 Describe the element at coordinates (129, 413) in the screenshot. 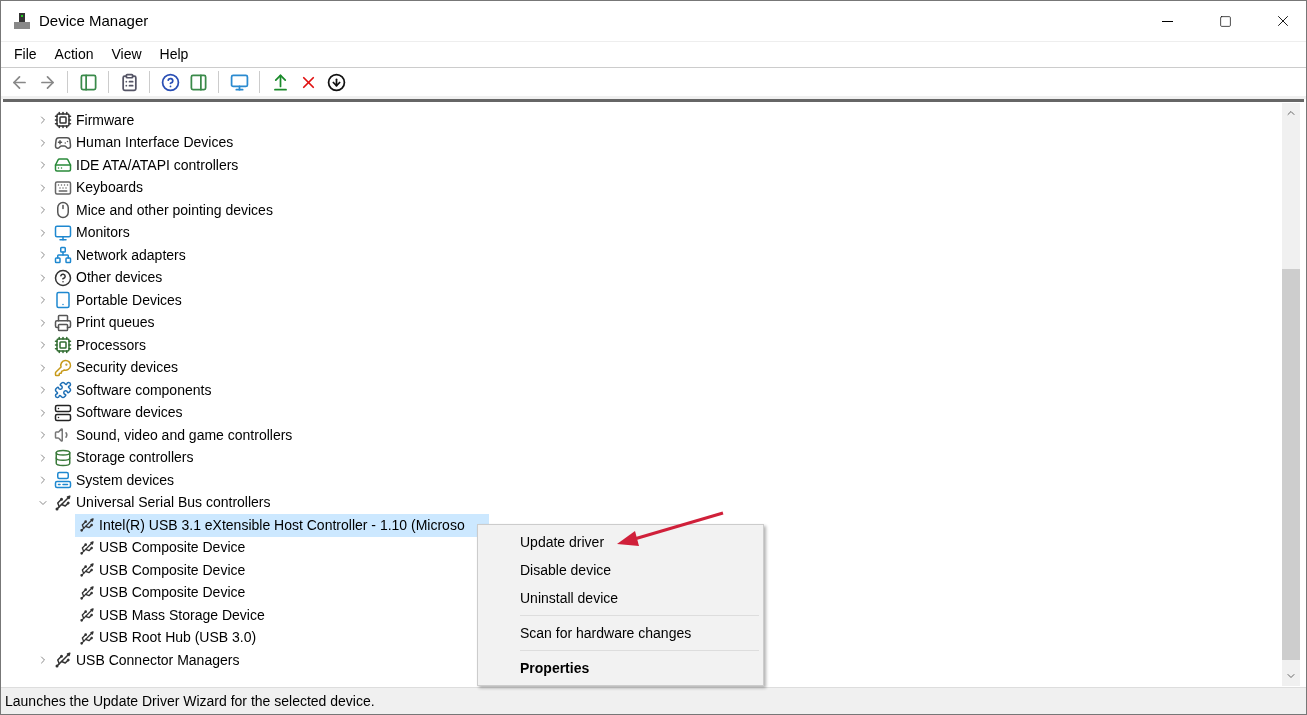

I see `tree-item: Software devices` at that location.